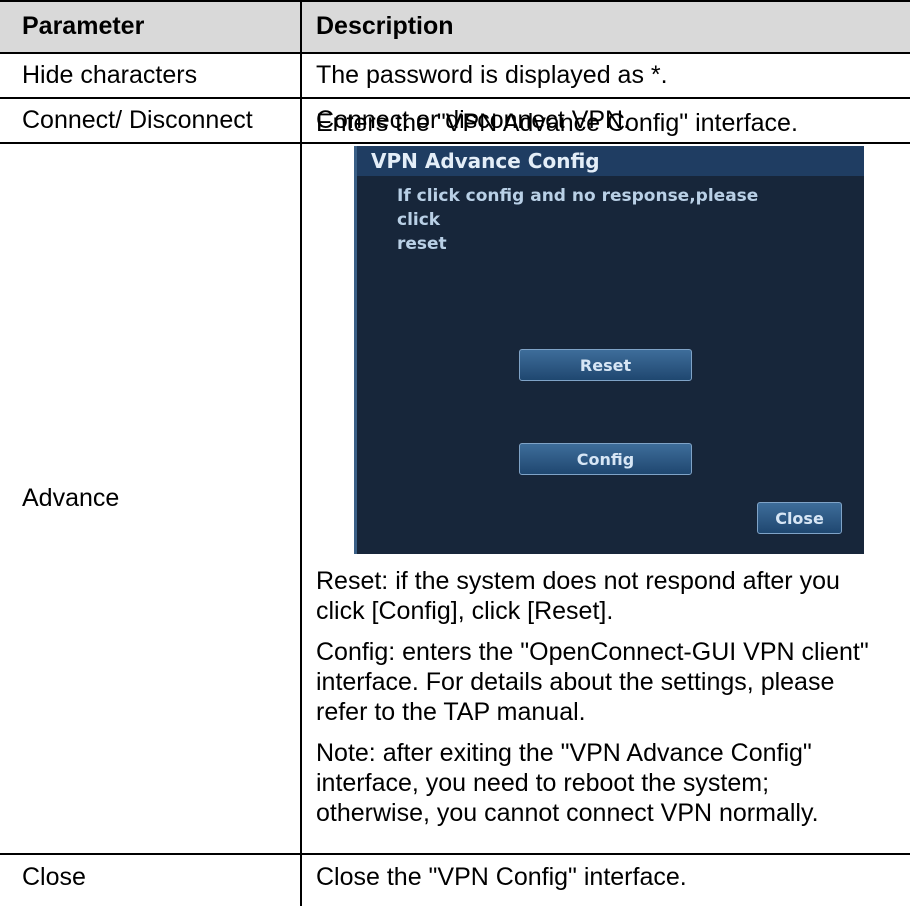 This screenshot has width=910, height=906. What do you see at coordinates (422, 244) in the screenshot?
I see `dialog-message-line: reset` at bounding box center [422, 244].